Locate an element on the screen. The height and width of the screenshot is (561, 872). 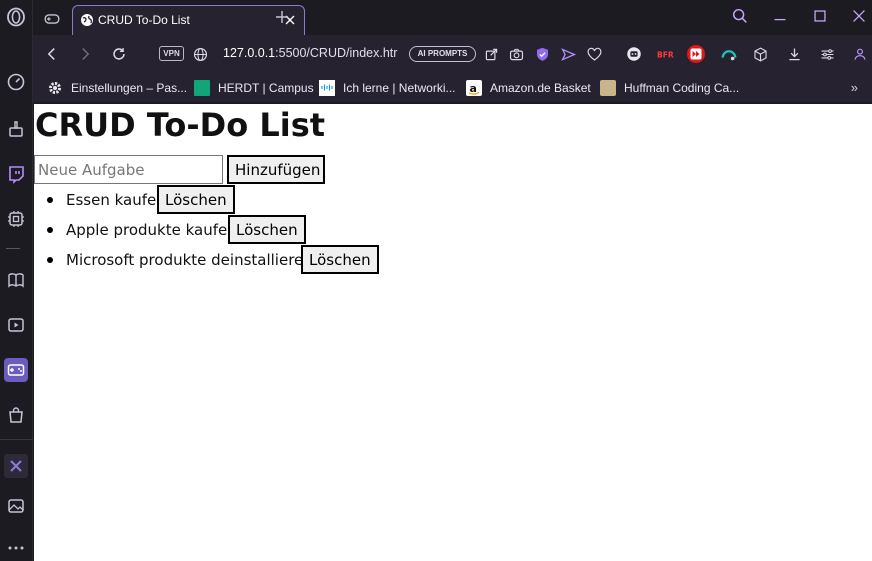
svg-text: BFR is located at coordinates (665, 55).